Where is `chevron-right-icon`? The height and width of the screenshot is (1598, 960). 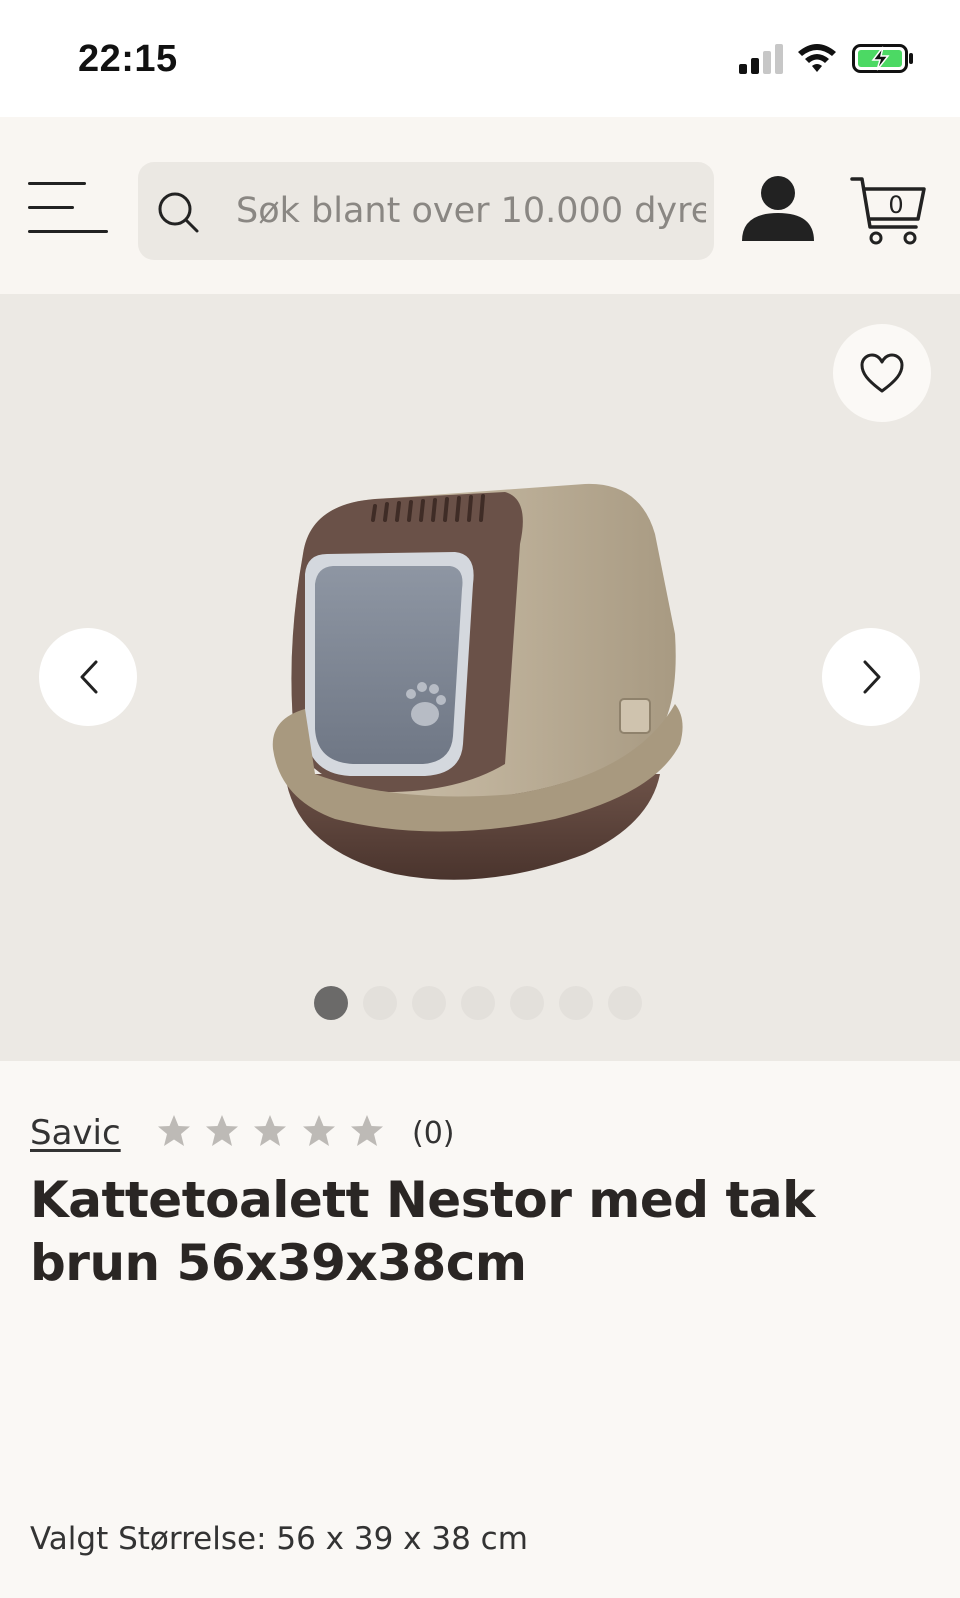 chevron-right-icon is located at coordinates (872, 677).